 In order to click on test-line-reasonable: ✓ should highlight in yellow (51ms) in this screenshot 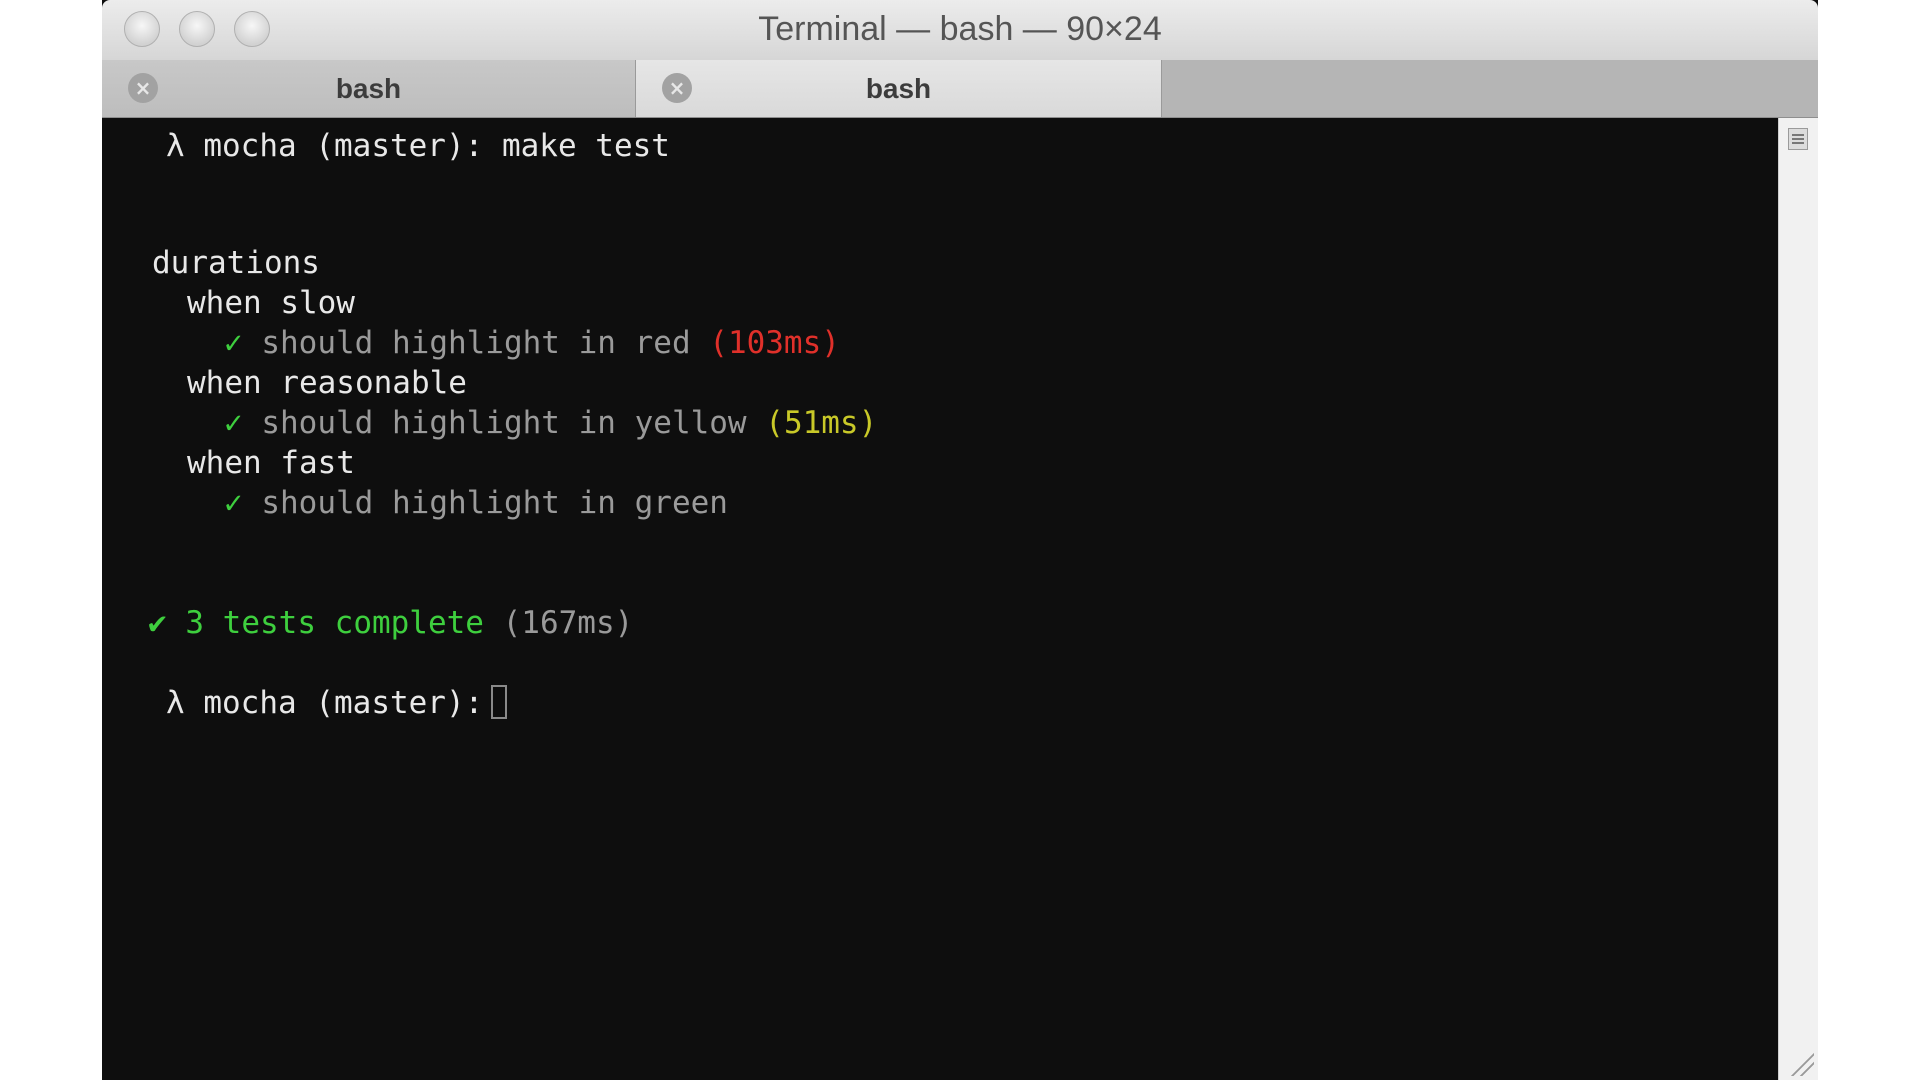, I will do `click(550, 423)`.